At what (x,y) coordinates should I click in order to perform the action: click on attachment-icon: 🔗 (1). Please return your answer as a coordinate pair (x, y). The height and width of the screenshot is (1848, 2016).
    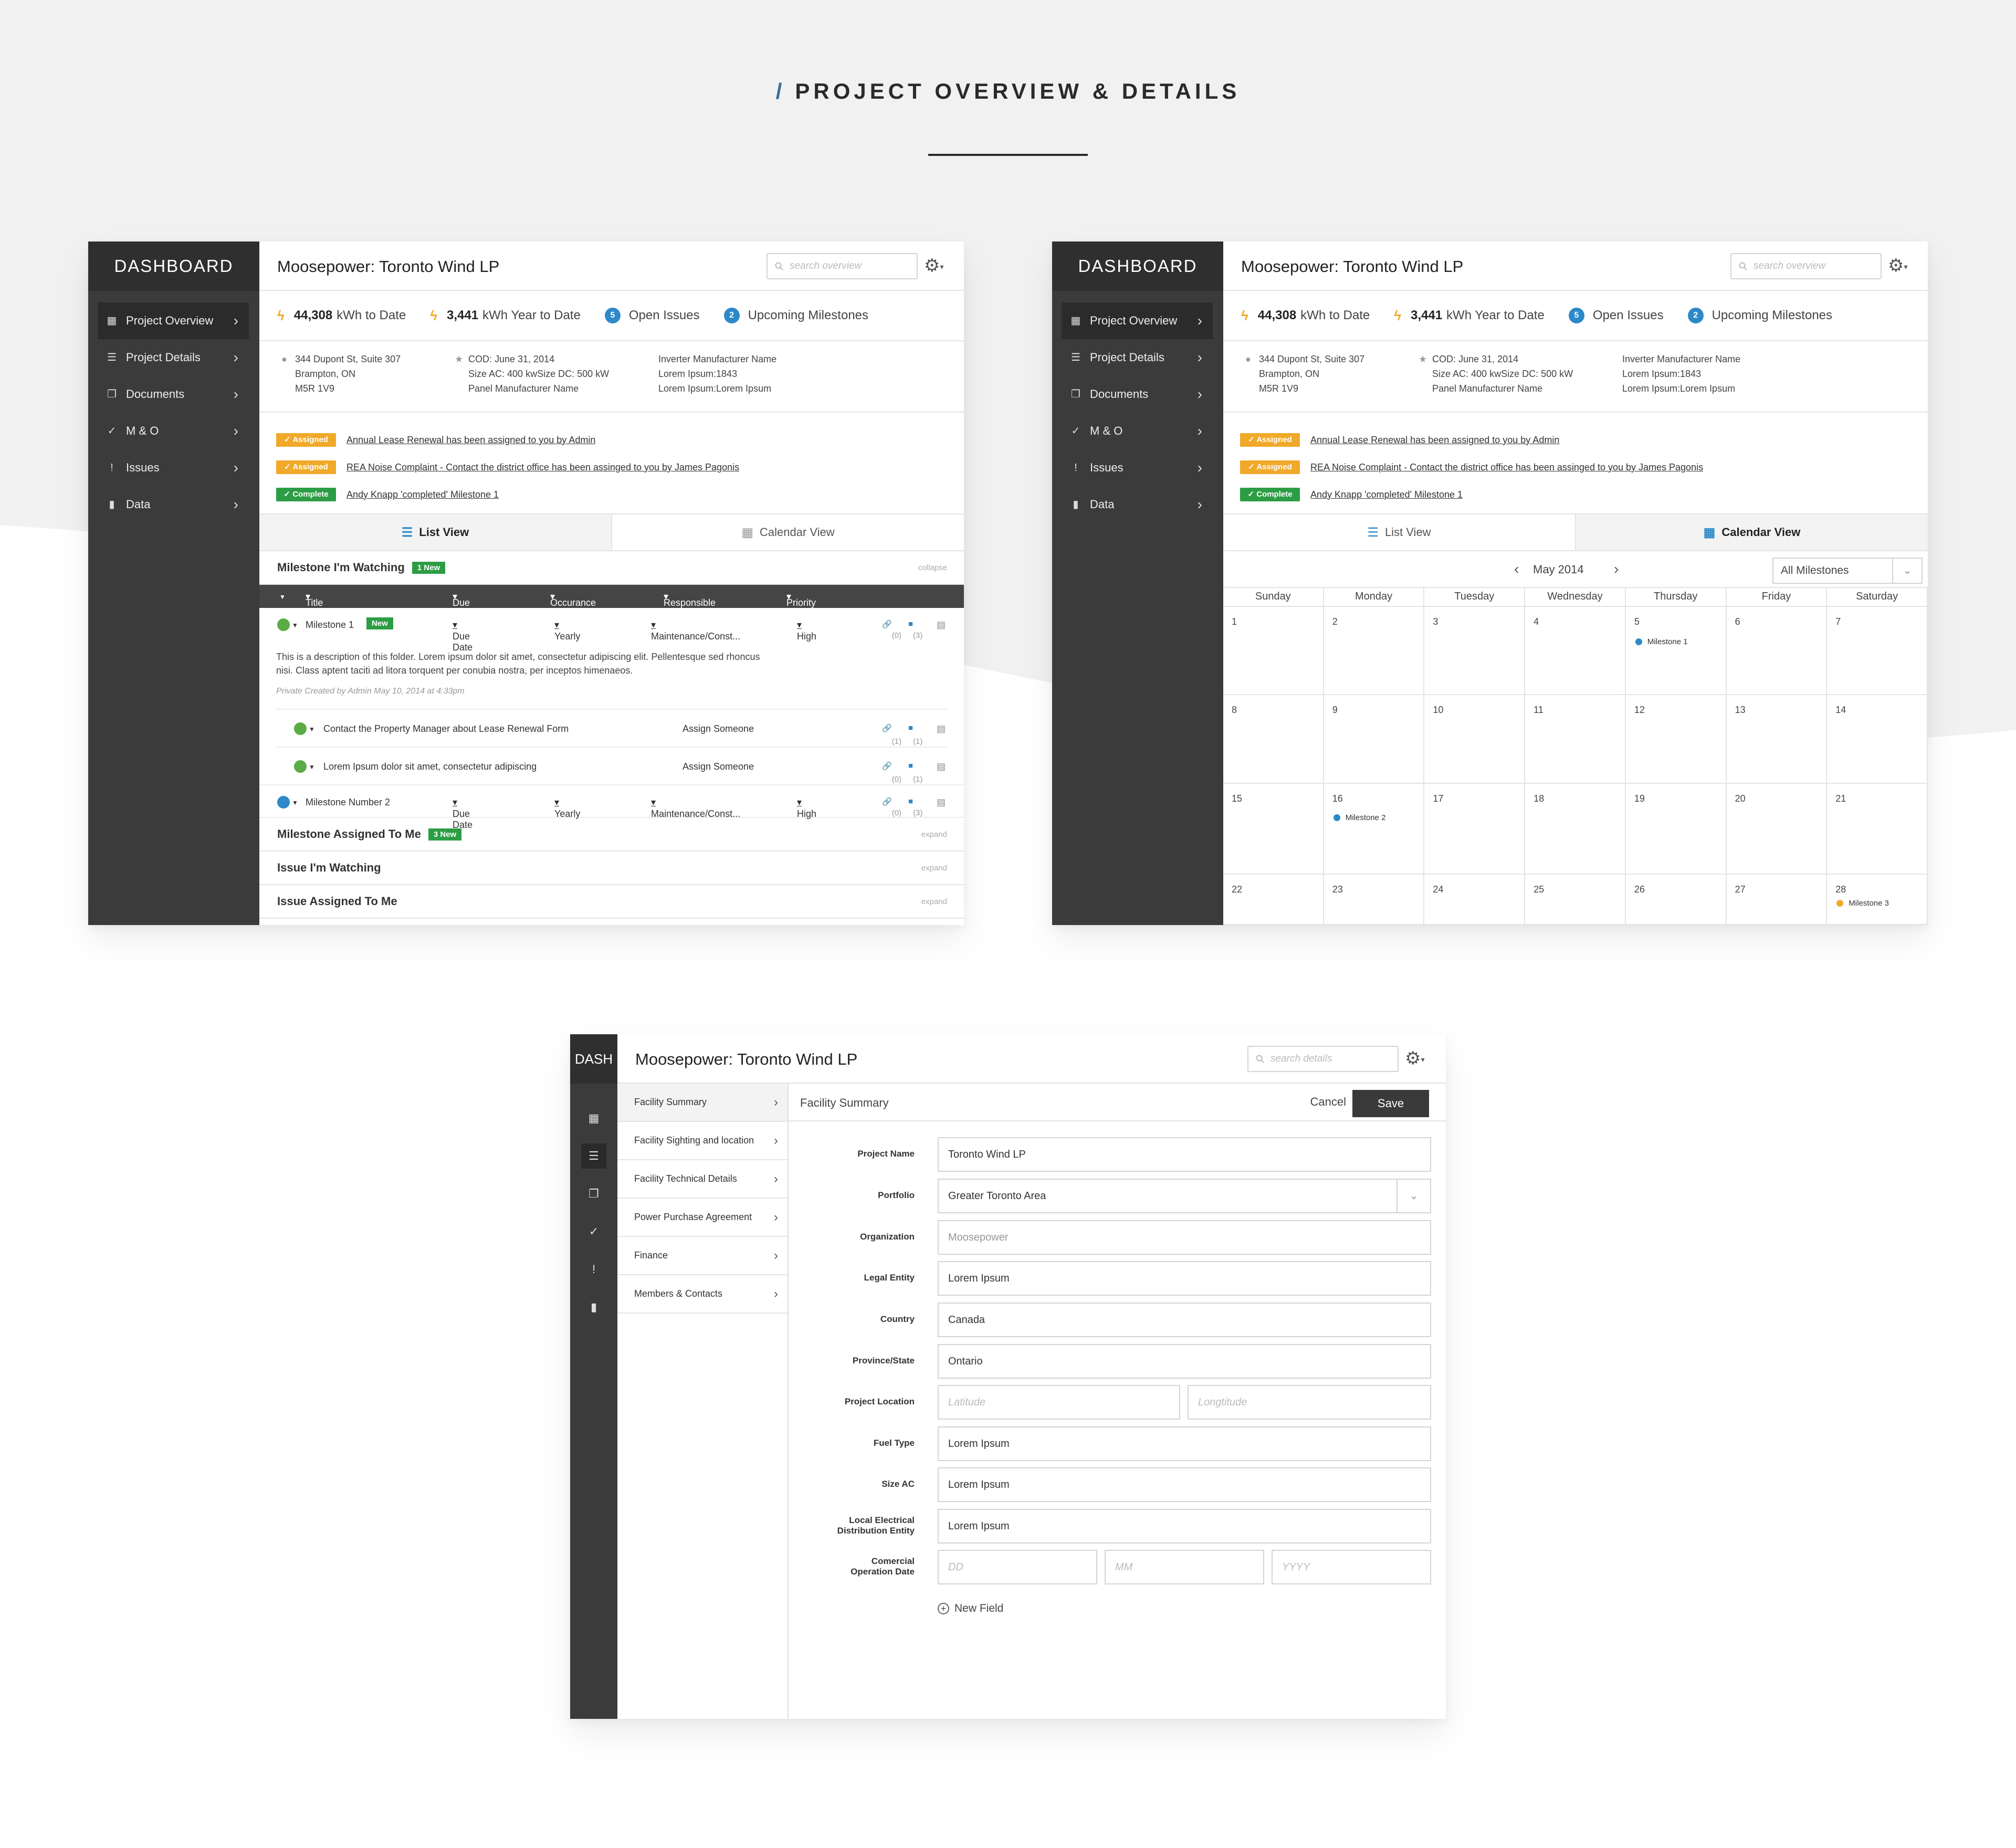
    Looking at the image, I should click on (891, 734).